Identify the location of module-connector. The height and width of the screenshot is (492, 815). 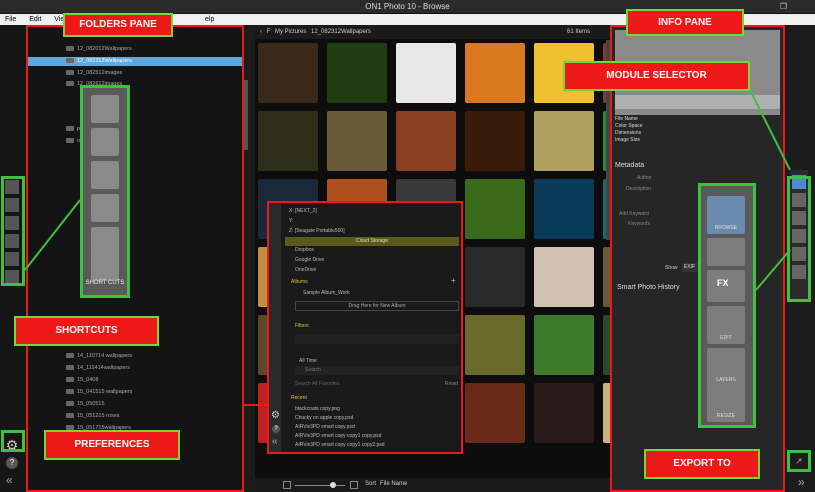
(770, 130).